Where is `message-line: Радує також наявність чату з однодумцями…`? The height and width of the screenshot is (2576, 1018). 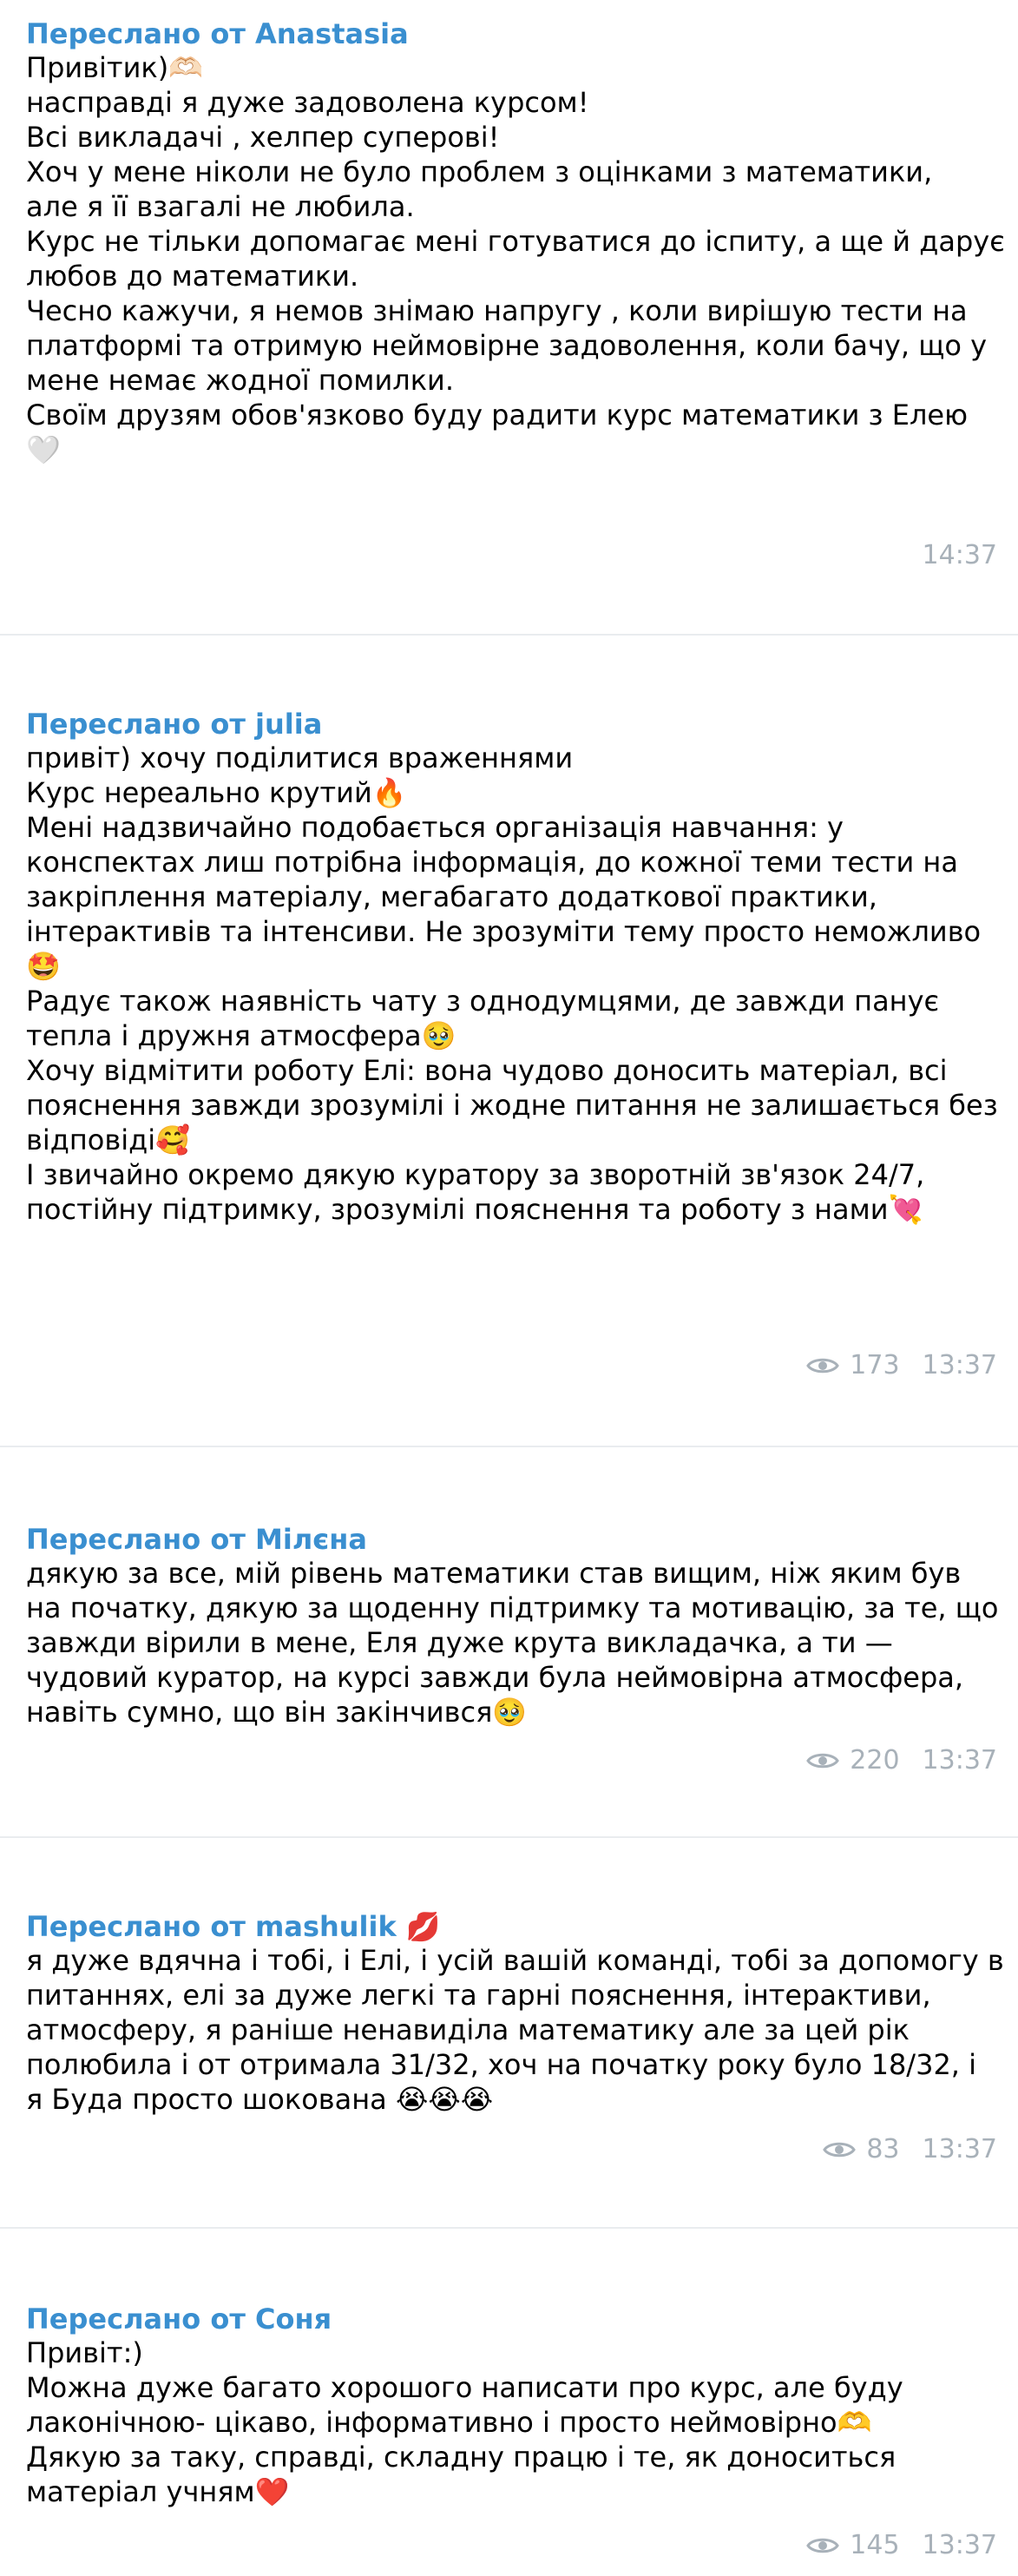 message-line: Радує також наявність чату з однодумцями… is located at coordinates (483, 1001).